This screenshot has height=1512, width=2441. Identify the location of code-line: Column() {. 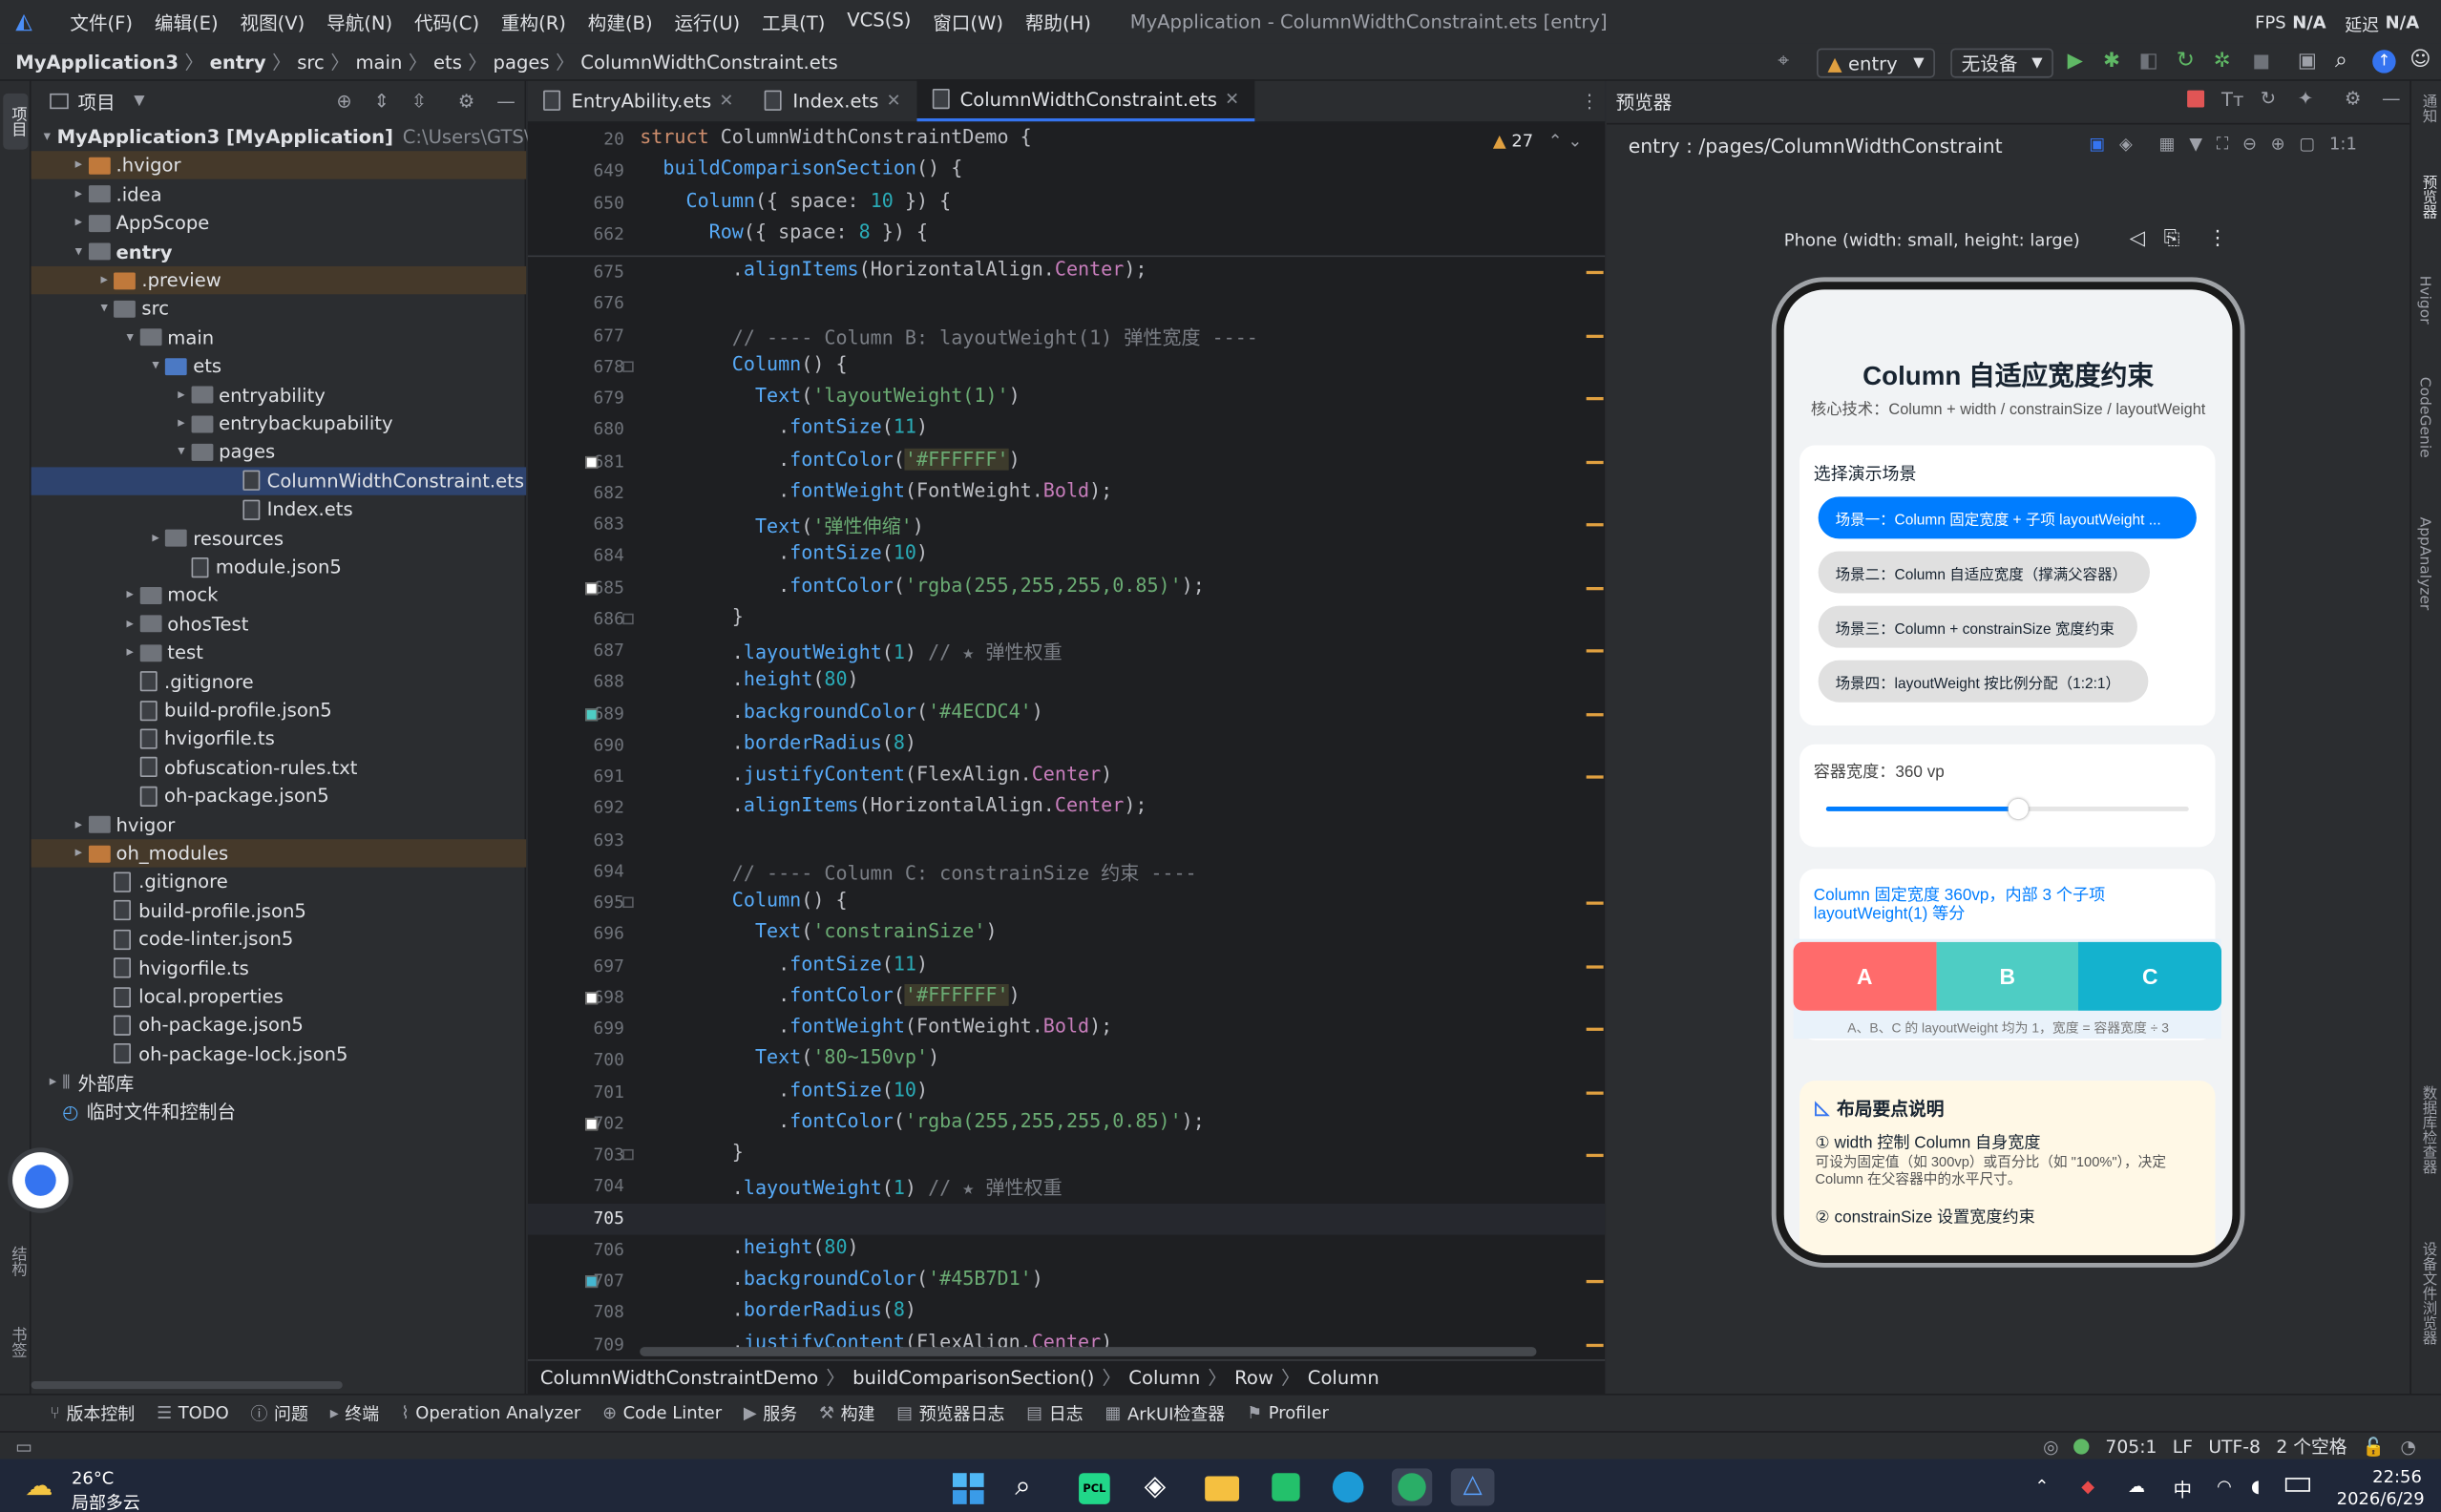
(744, 364).